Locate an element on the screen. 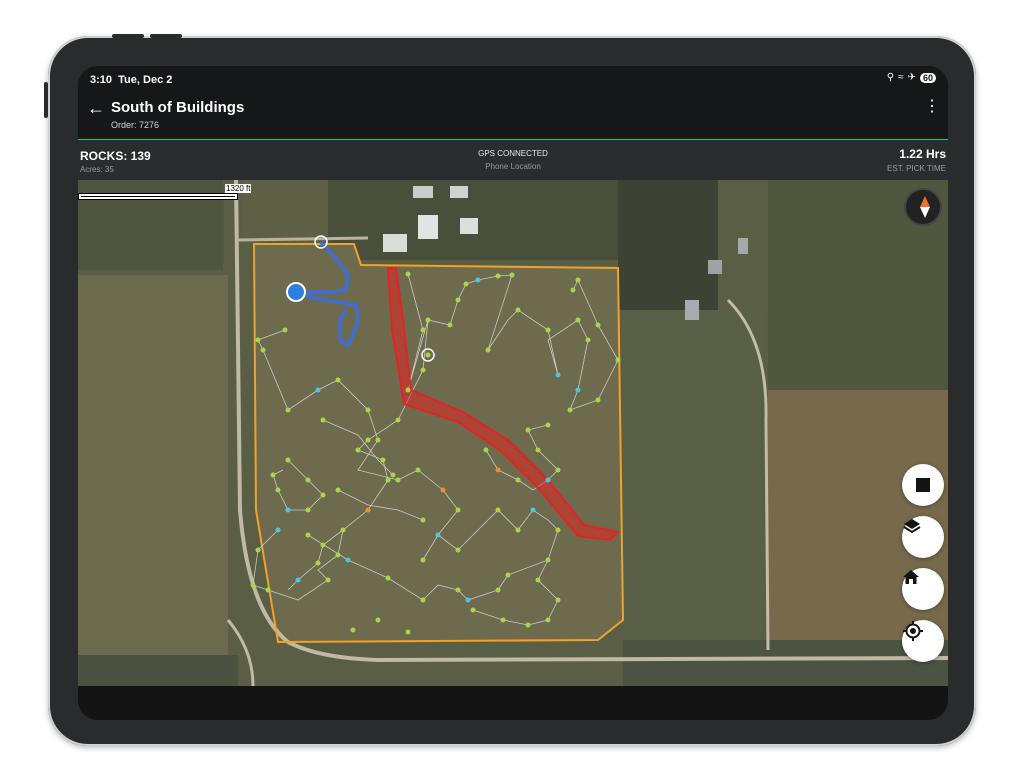 The width and height of the screenshot is (1024, 784). status-icons: ⚲ ≈ ✈ 60 is located at coordinates (911, 77).